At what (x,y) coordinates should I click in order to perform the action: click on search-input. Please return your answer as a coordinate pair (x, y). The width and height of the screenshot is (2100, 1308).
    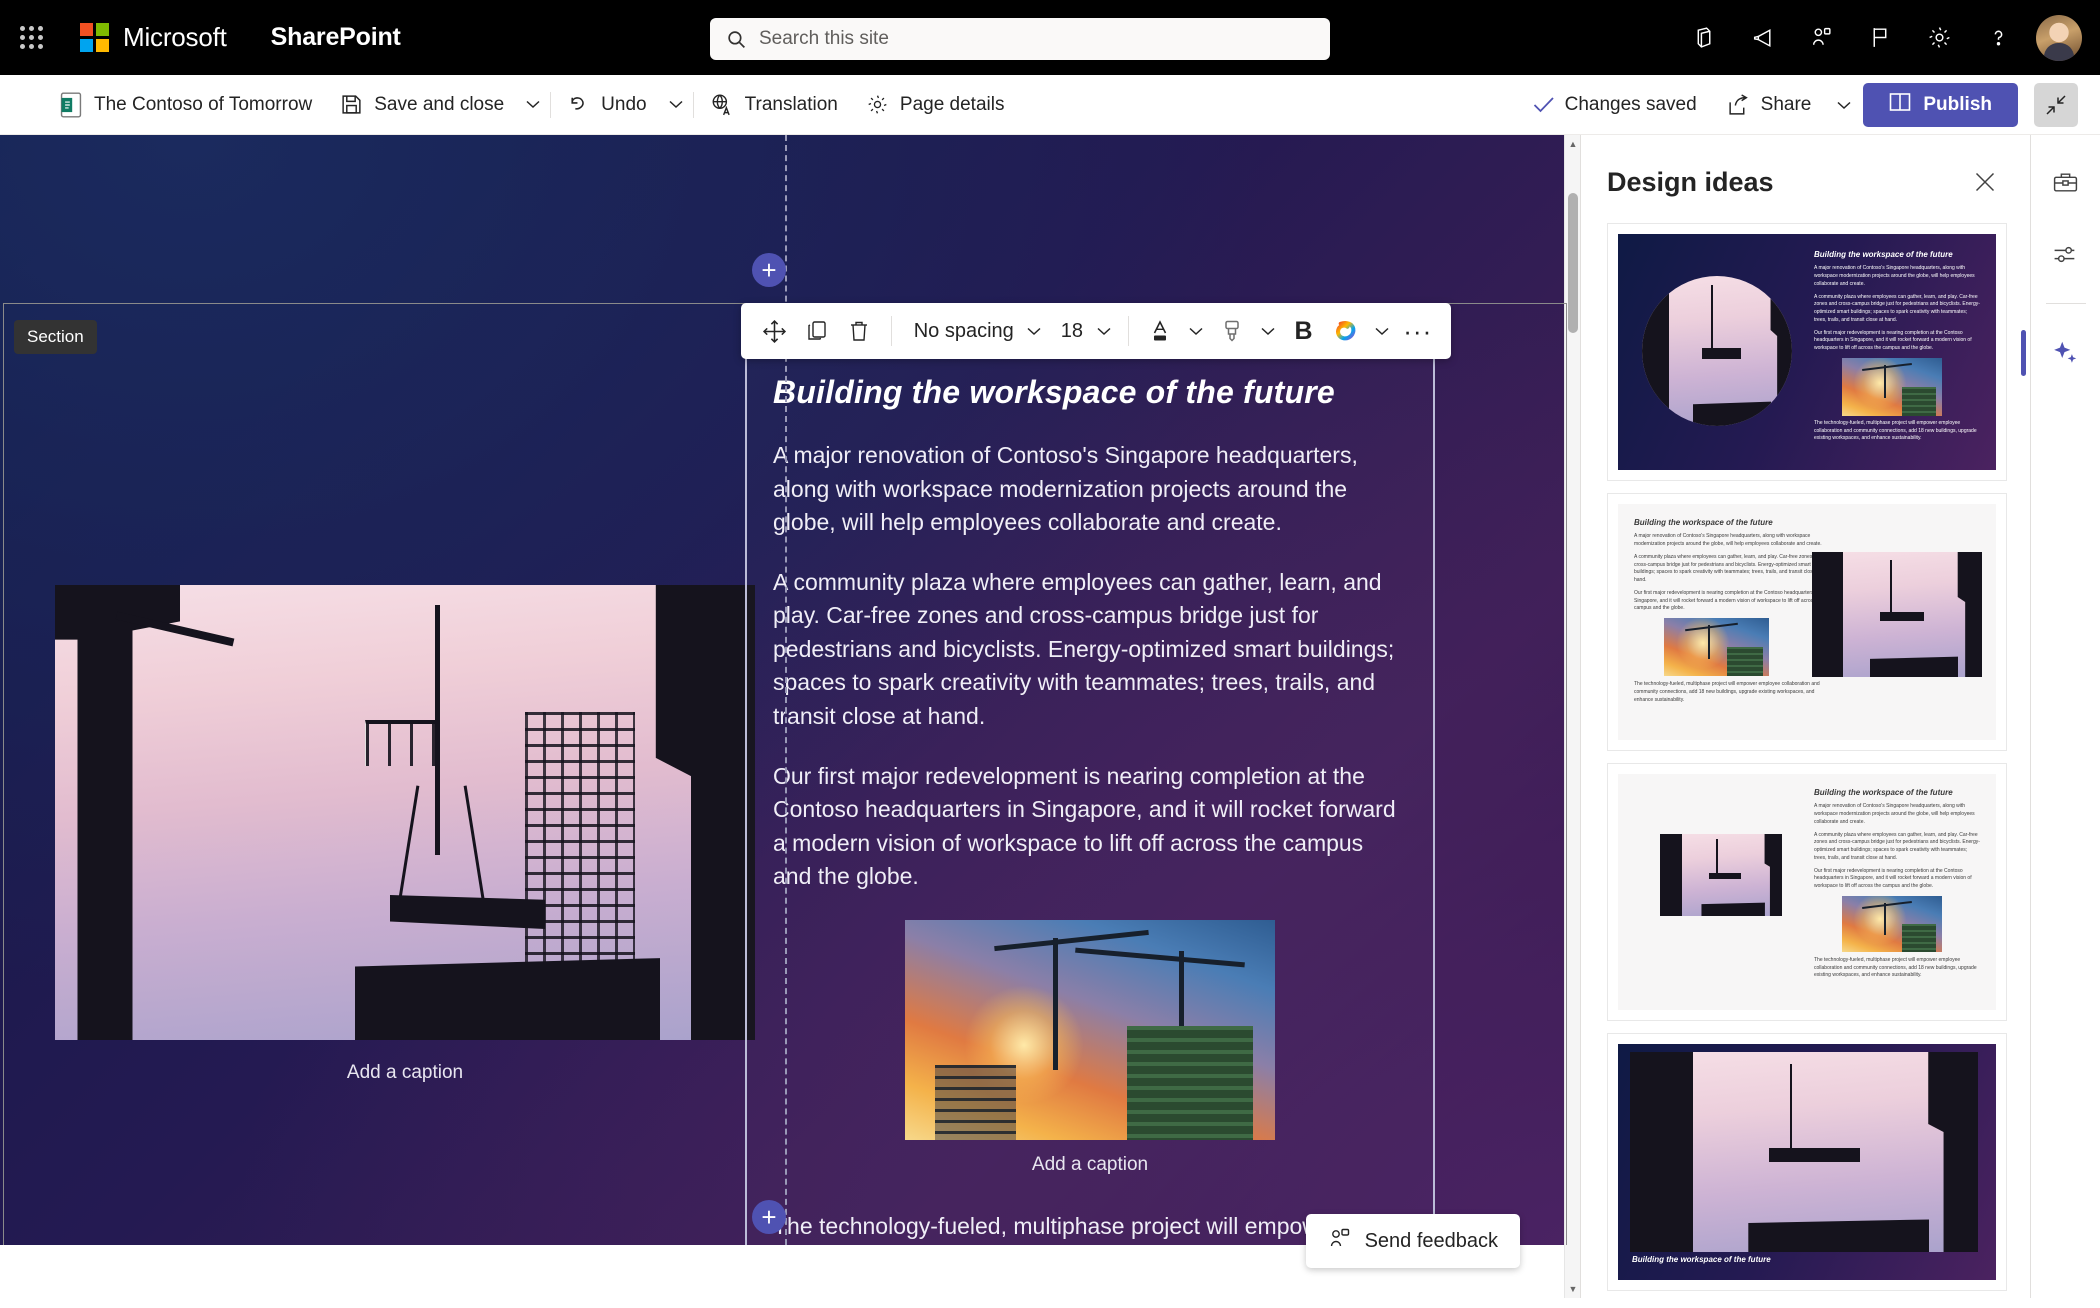
    Looking at the image, I should click on (1036, 39).